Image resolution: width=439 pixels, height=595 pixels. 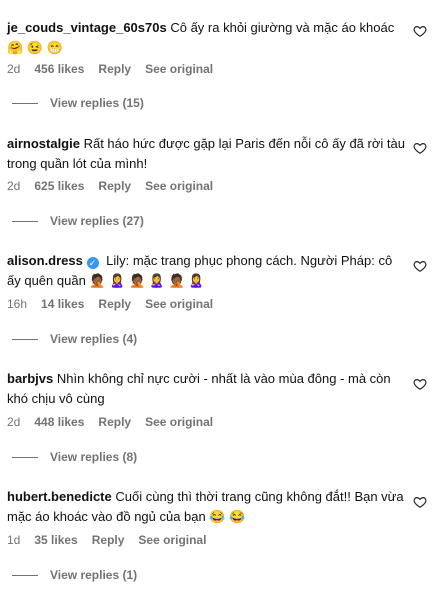 I want to click on view-replies-label: View replies (4), so click(x=94, y=339).